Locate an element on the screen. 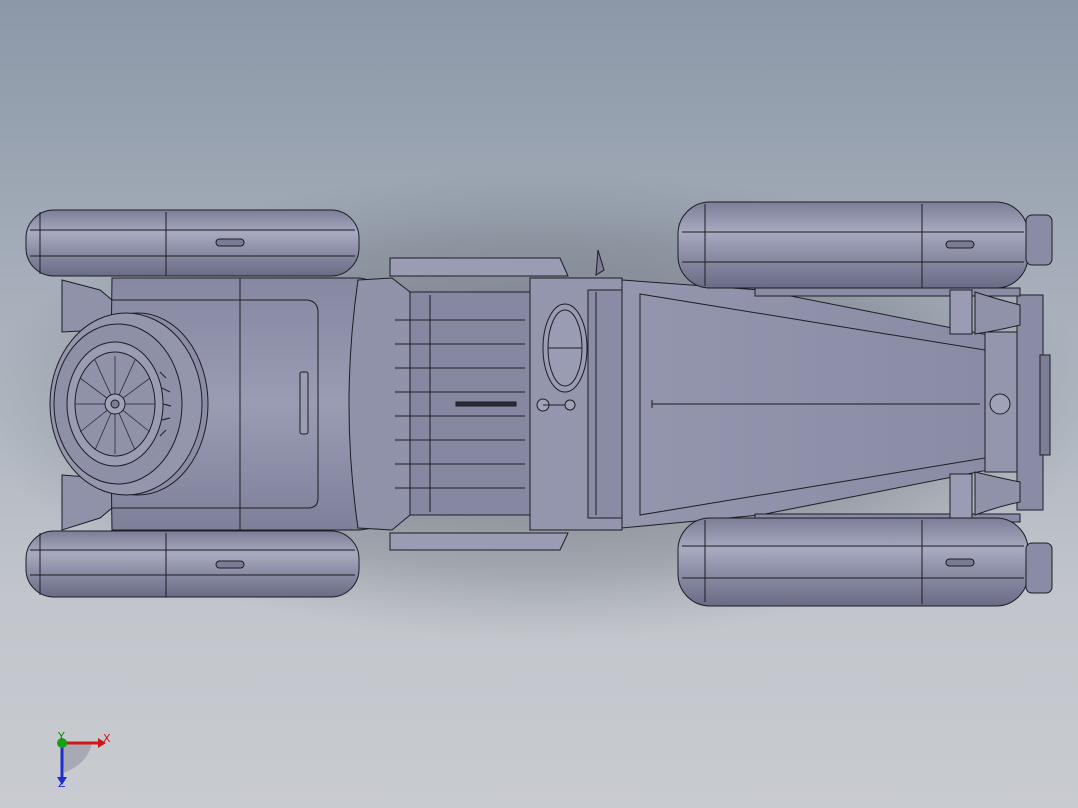 This screenshot has height=808, width=1078. z-axis-label: Z is located at coordinates (62, 783).